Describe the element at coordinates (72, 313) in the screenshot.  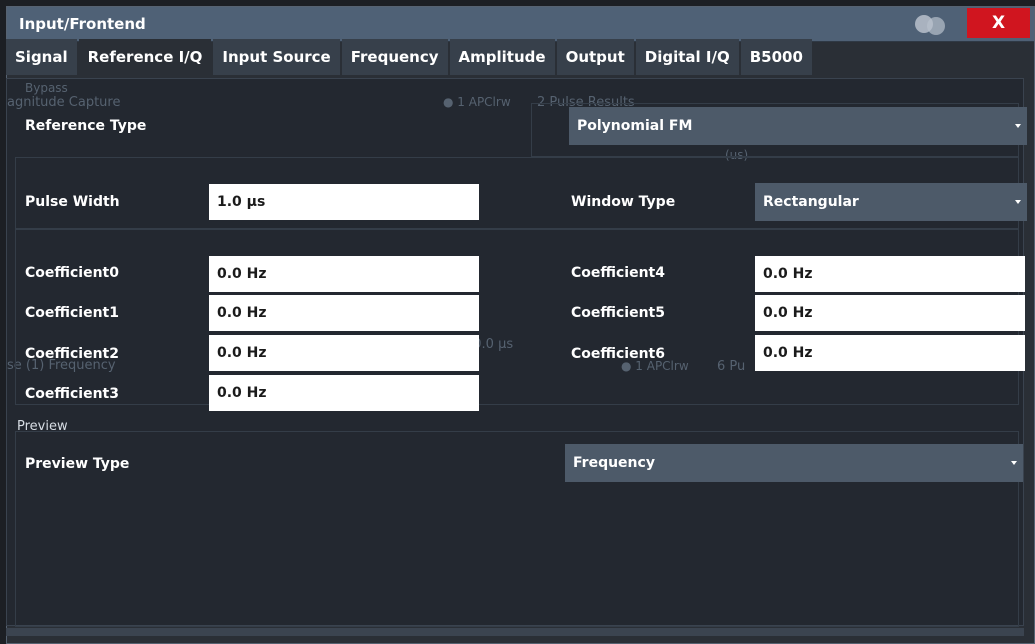
I see `coefficient1-label: Coefficient1` at that location.